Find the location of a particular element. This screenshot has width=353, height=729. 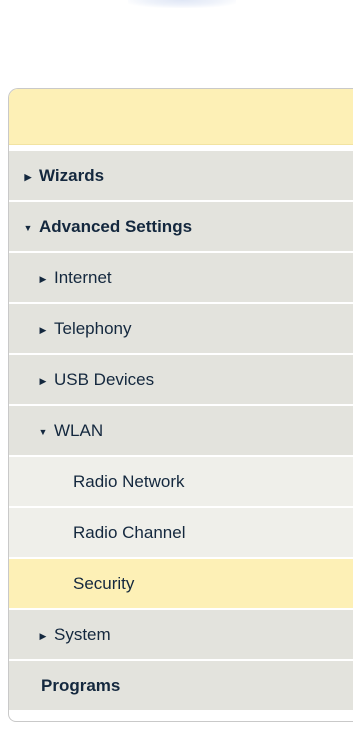

menu-item-label: USB Devices is located at coordinates (104, 379).